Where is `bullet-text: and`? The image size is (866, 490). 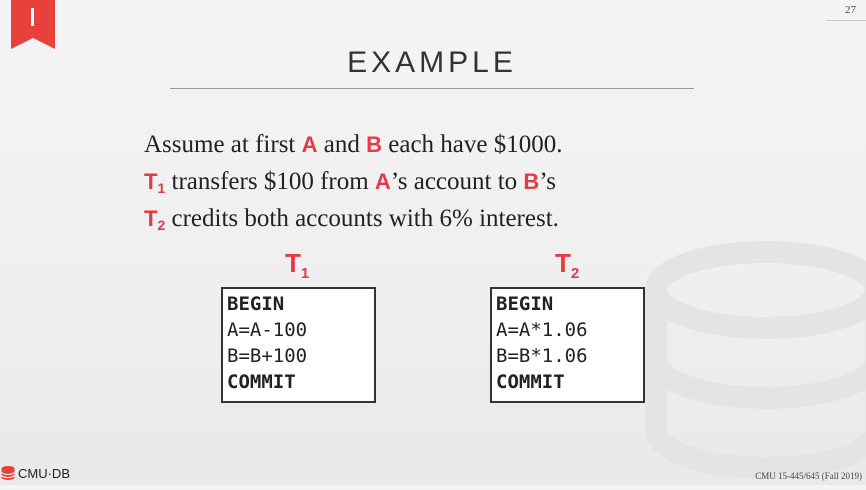
bullet-text: and is located at coordinates (342, 144).